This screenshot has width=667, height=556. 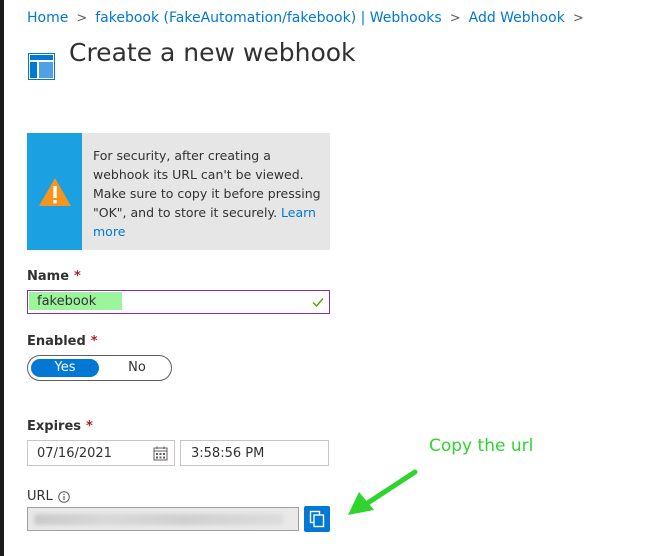 What do you see at coordinates (318, 303) in the screenshot?
I see `check-icon` at bounding box center [318, 303].